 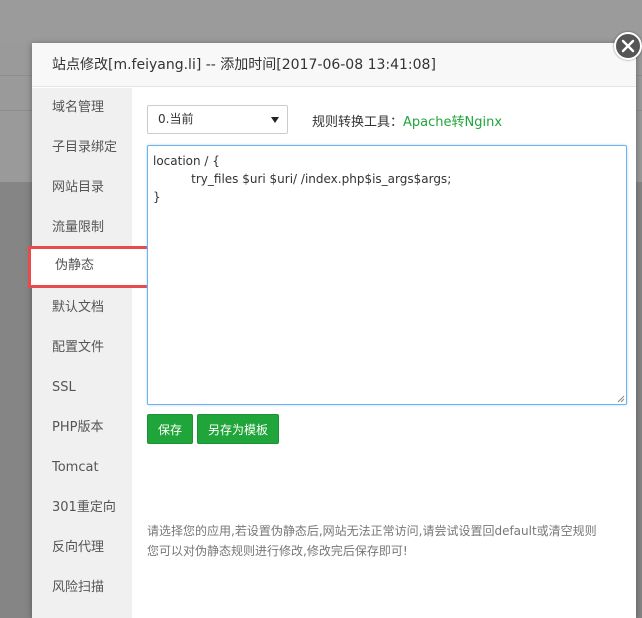 I want to click on close-icon, so click(x=628, y=46).